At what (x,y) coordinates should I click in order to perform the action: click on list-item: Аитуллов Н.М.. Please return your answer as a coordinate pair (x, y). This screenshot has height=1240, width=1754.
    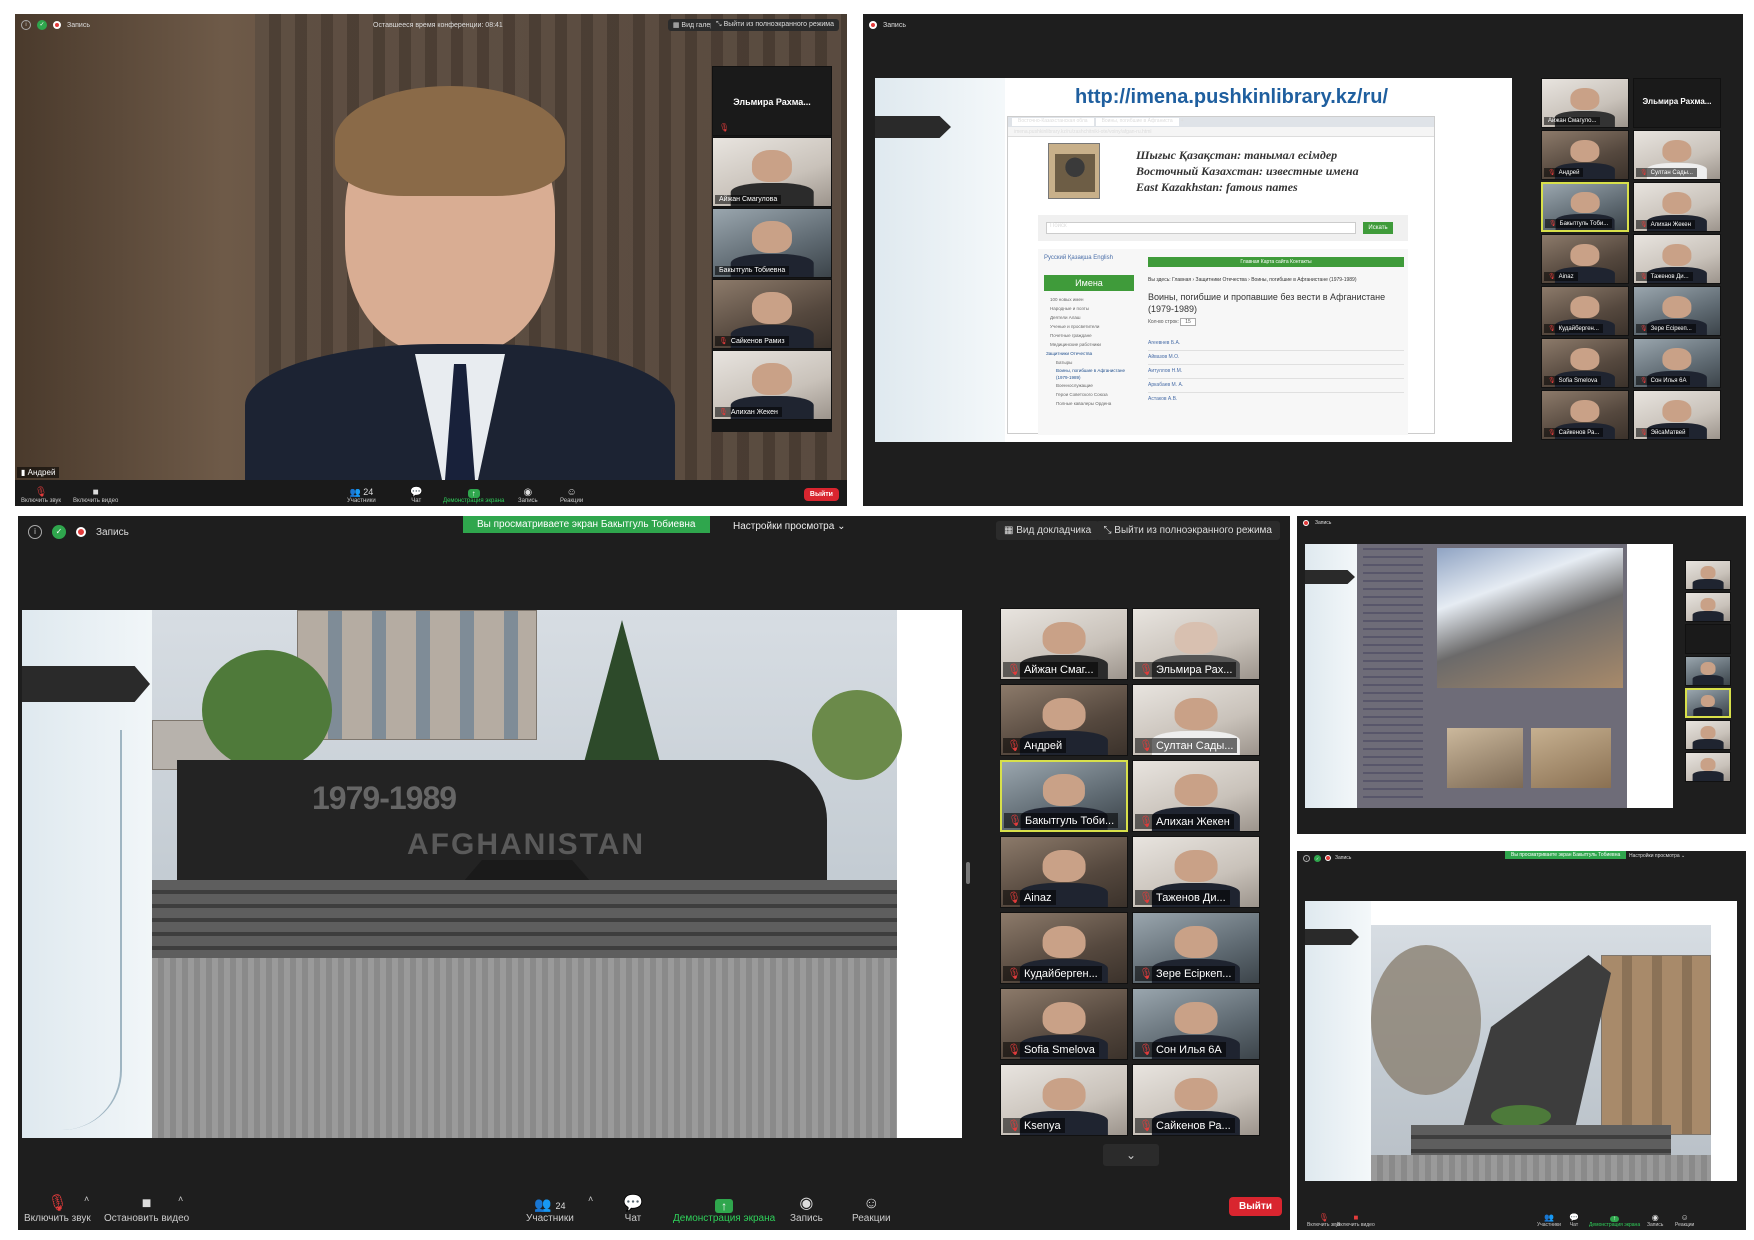
    Looking at the image, I should click on (1276, 372).